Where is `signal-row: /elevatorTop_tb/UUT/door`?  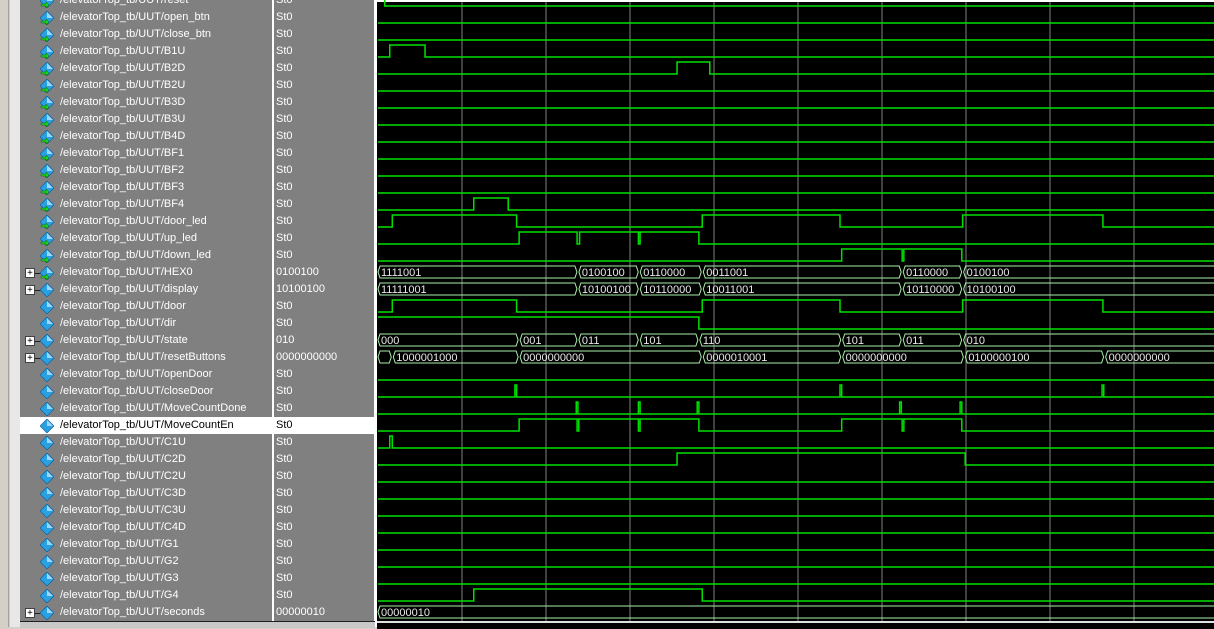 signal-row: /elevatorTop_tb/UUT/door is located at coordinates (146, 306).